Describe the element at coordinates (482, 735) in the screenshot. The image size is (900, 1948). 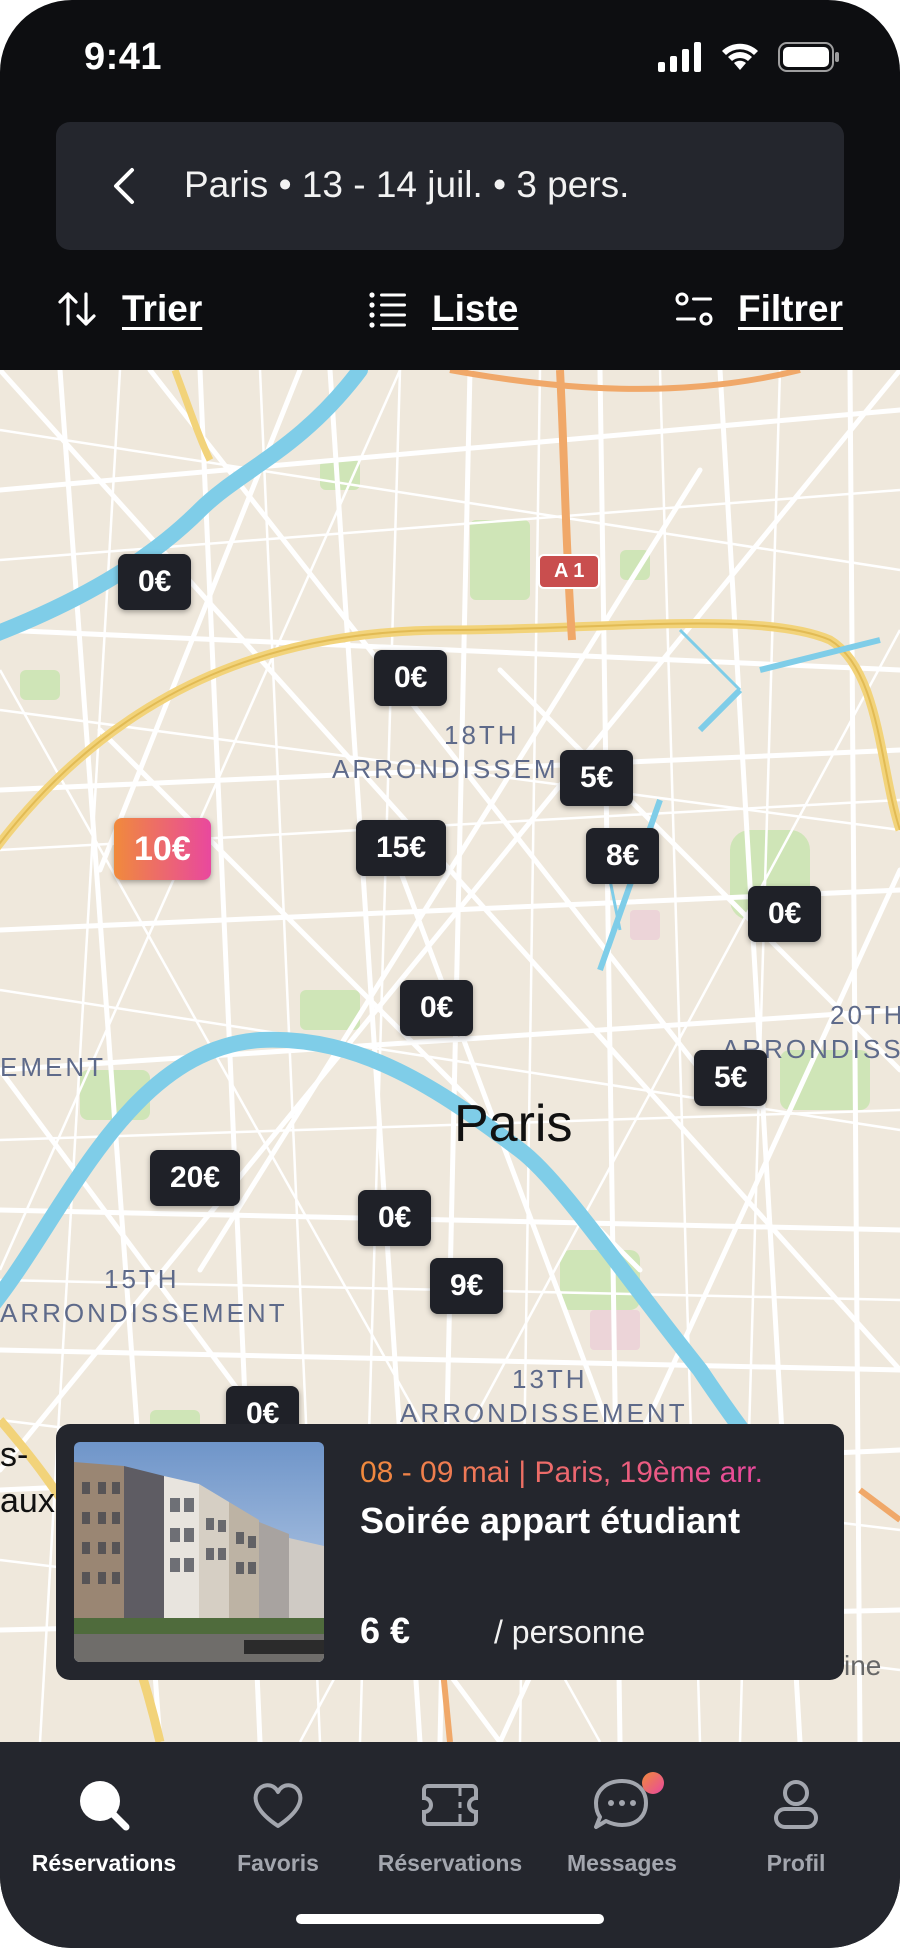
I see `district-18-label-1: 18TH` at that location.